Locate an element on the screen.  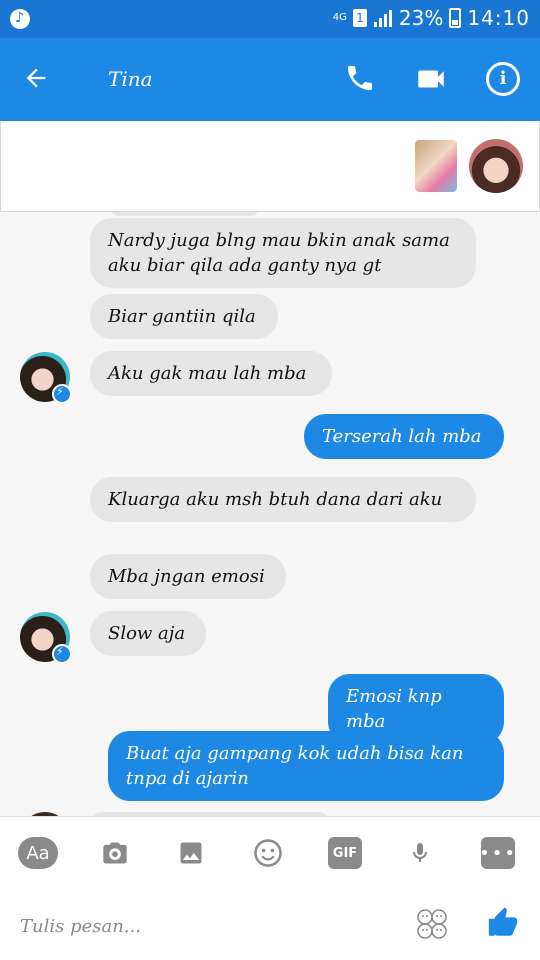
more-icon: ••• is located at coordinates (497, 853).